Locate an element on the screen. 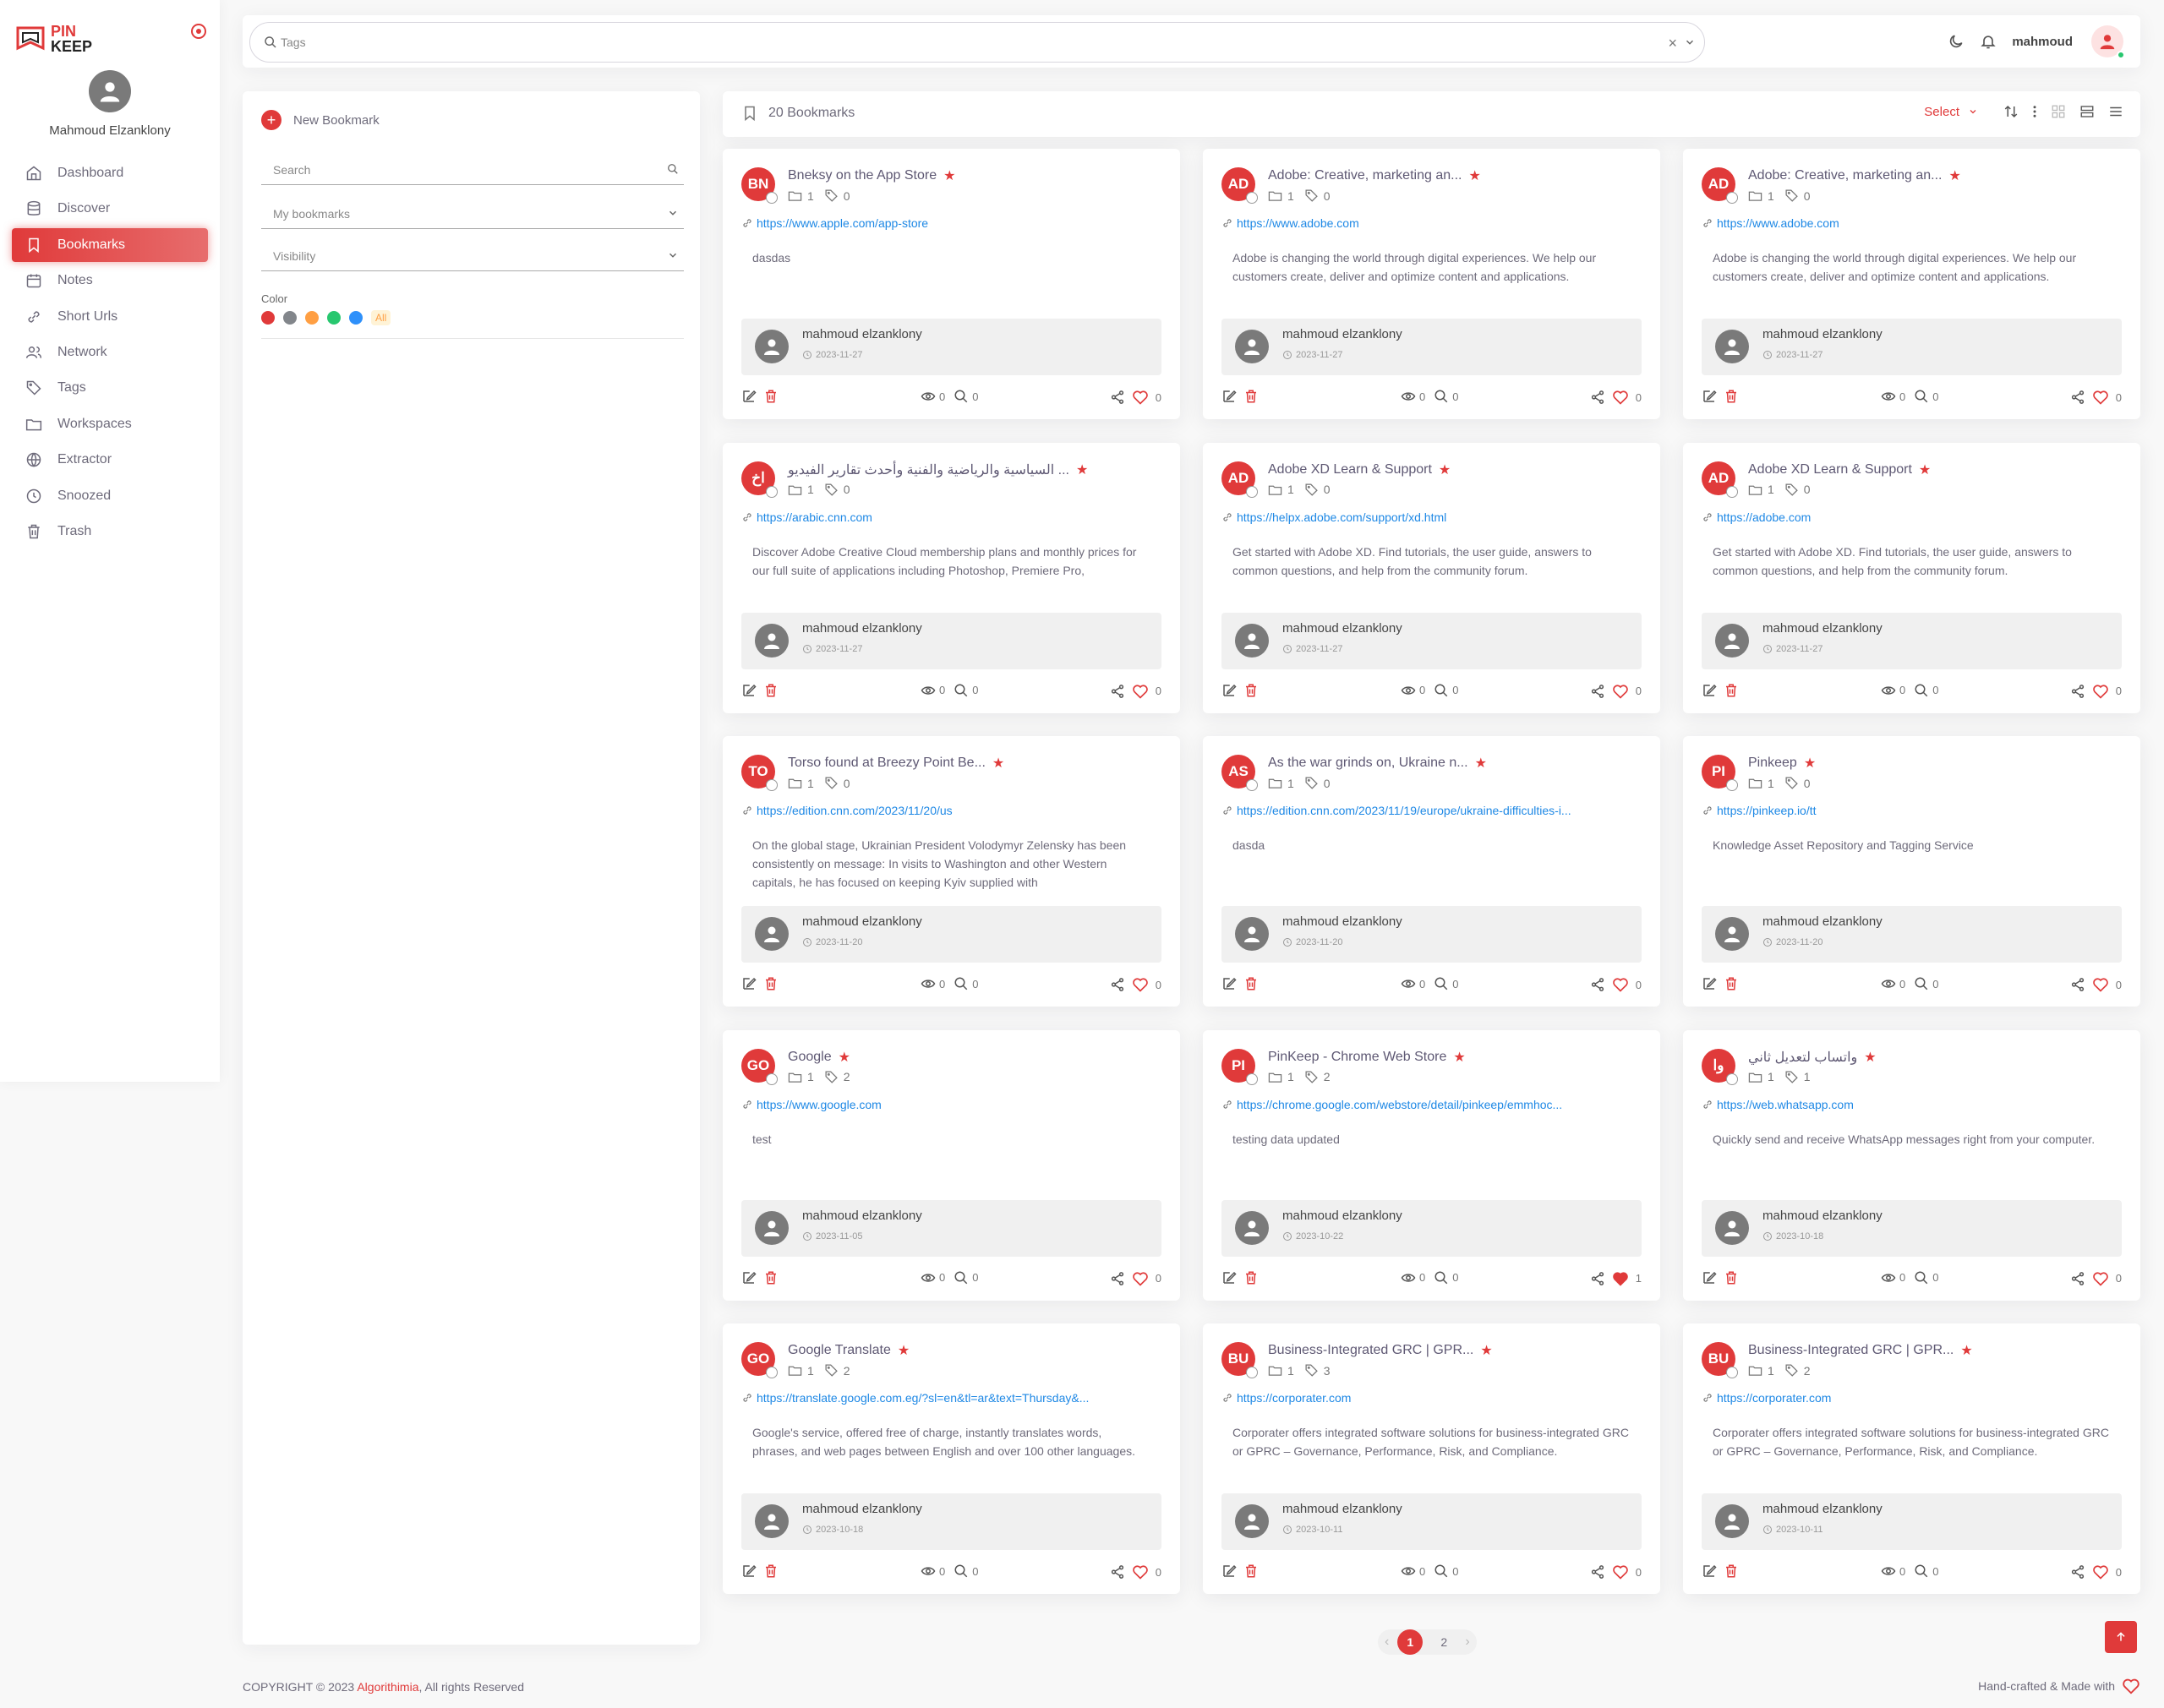  bookmark-url: https://edition.cnn.com/2023/11/20/us is located at coordinates (855, 810).